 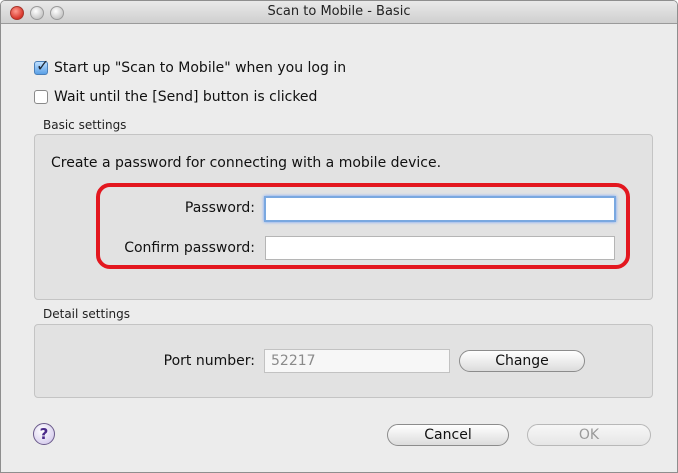 I want to click on wait-checkbox, so click(x=41, y=97).